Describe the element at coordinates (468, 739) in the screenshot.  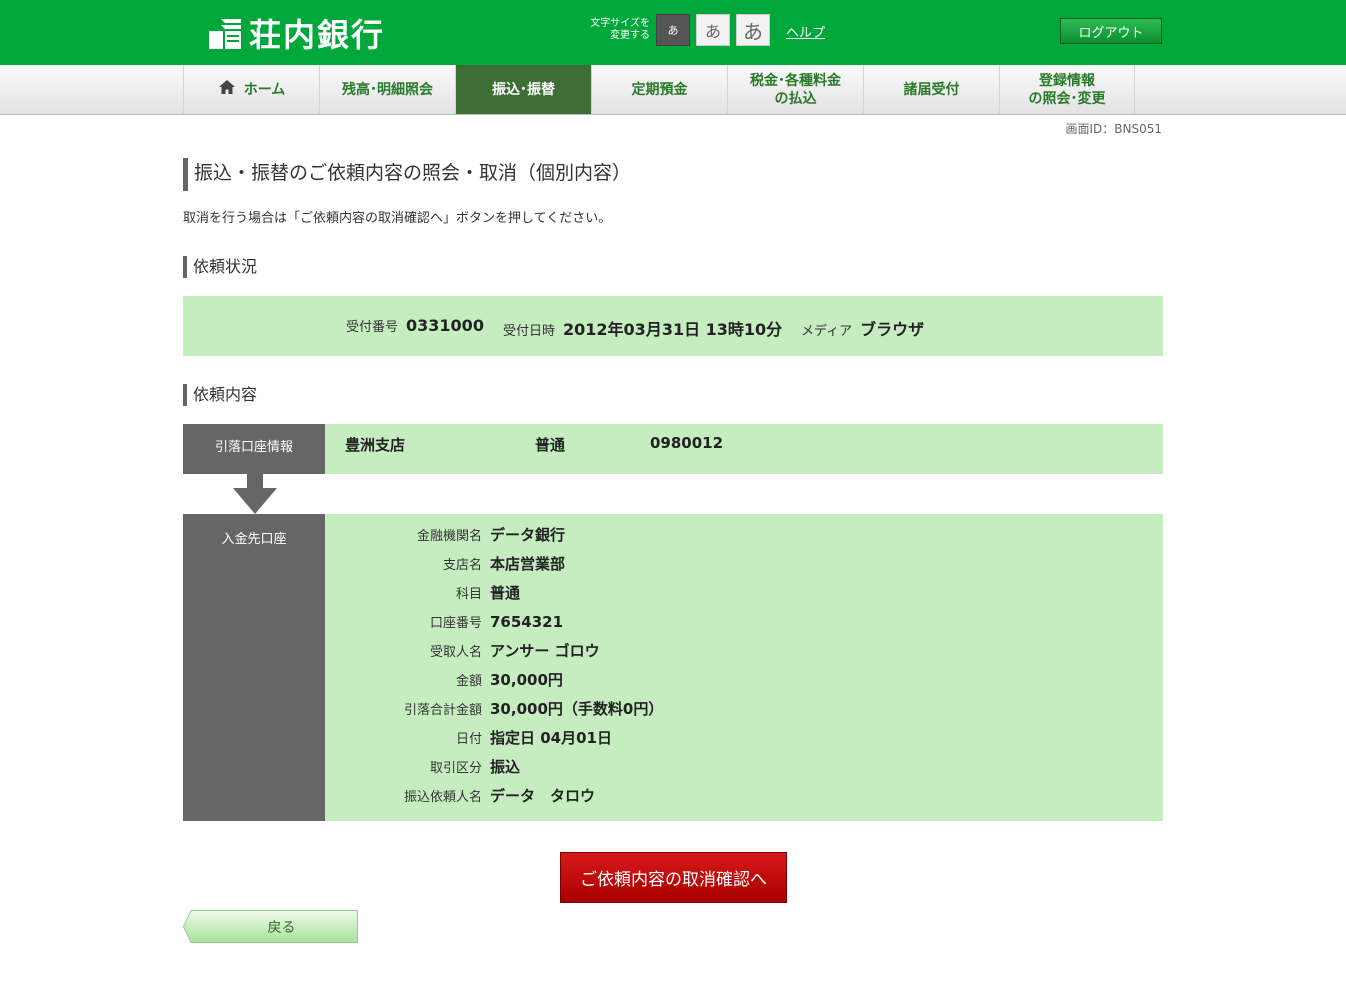
I see `detail-key: 日付` at that location.